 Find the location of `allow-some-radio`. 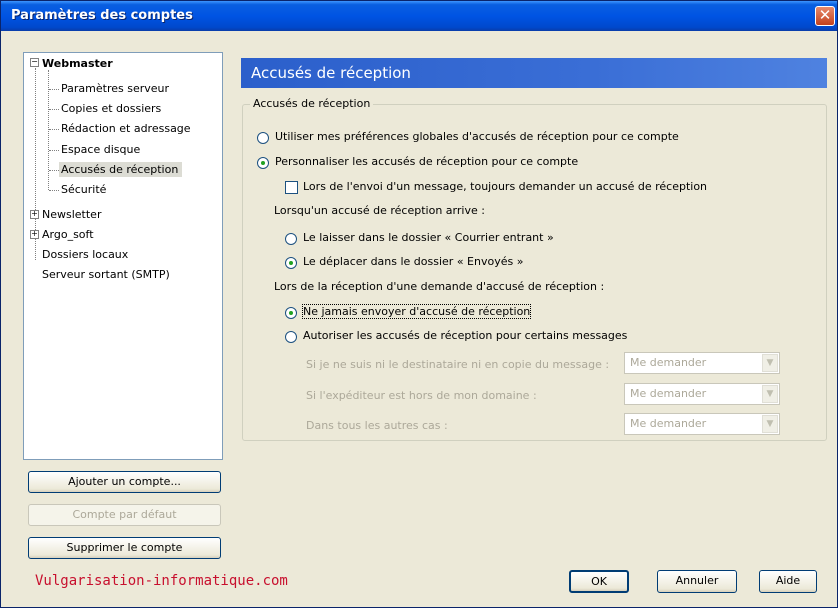

allow-some-radio is located at coordinates (291, 337).